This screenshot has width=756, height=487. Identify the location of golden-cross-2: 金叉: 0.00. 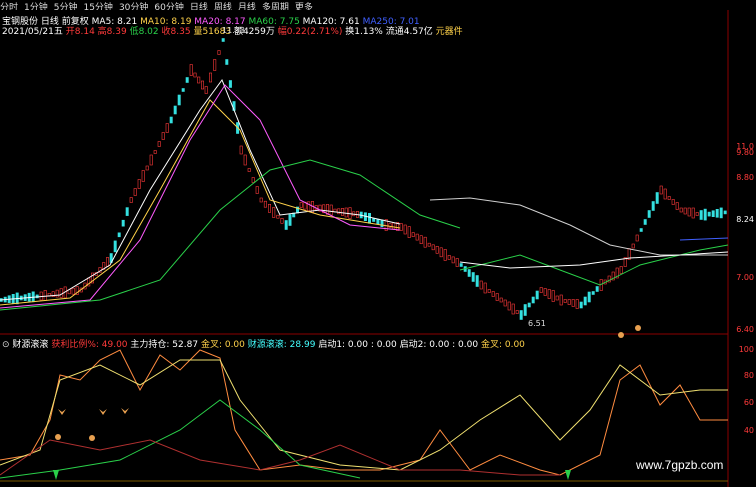
(502, 345).